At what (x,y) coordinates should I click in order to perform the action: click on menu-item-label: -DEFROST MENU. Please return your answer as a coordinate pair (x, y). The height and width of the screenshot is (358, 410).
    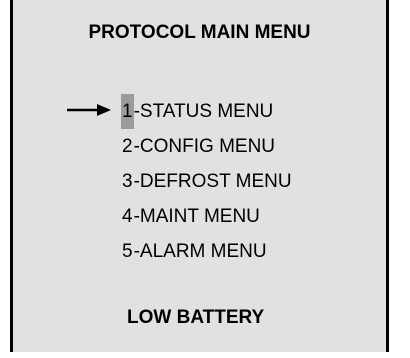
    Looking at the image, I should click on (212, 181).